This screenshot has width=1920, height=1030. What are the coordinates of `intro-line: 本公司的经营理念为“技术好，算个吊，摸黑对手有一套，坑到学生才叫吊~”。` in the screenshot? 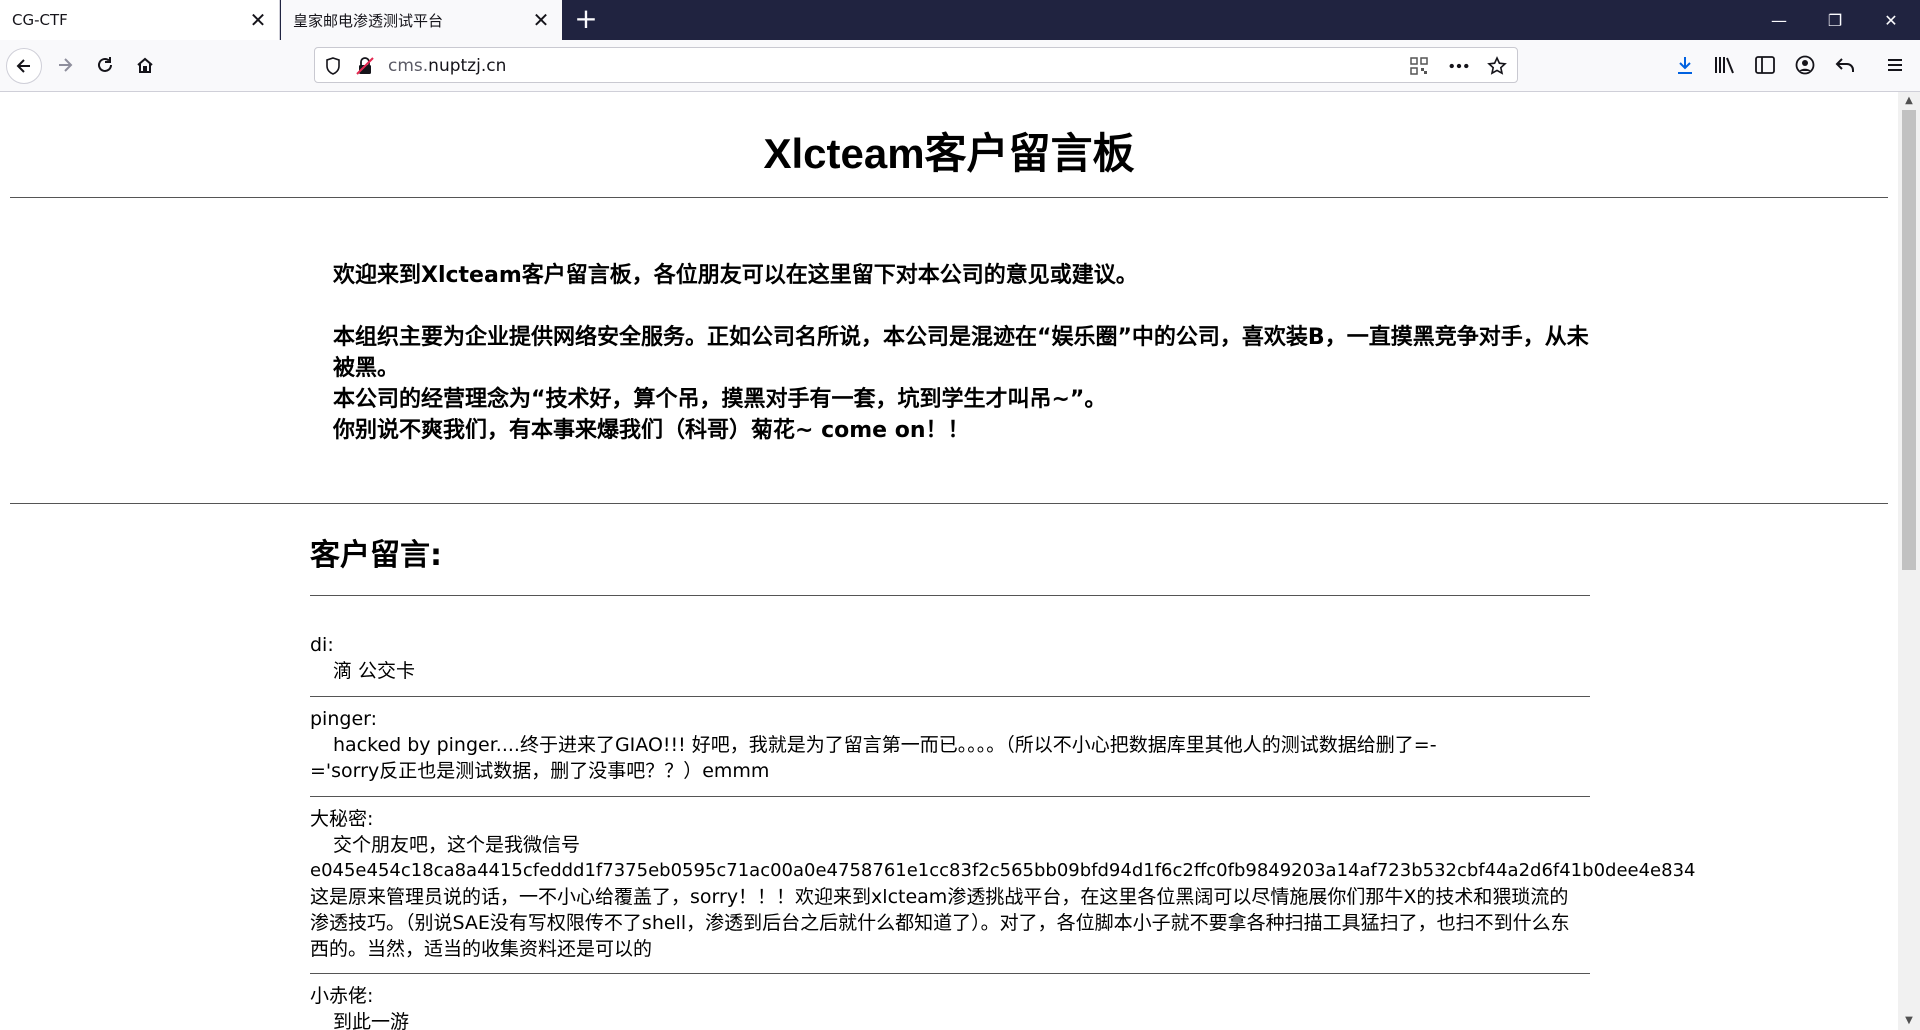 It's located at (720, 399).